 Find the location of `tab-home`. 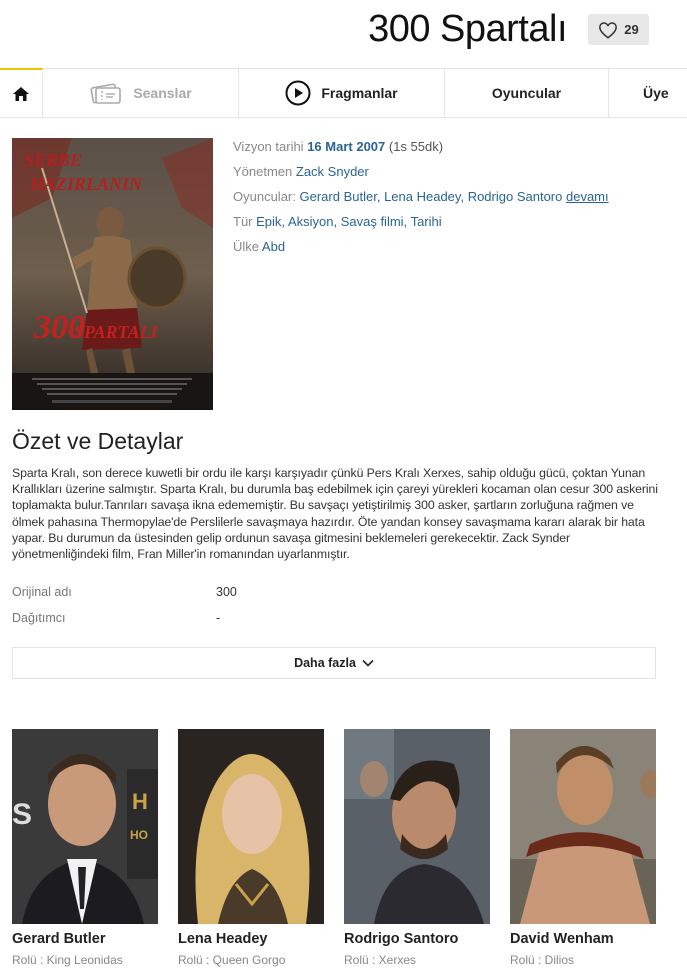

tab-home is located at coordinates (21, 92).